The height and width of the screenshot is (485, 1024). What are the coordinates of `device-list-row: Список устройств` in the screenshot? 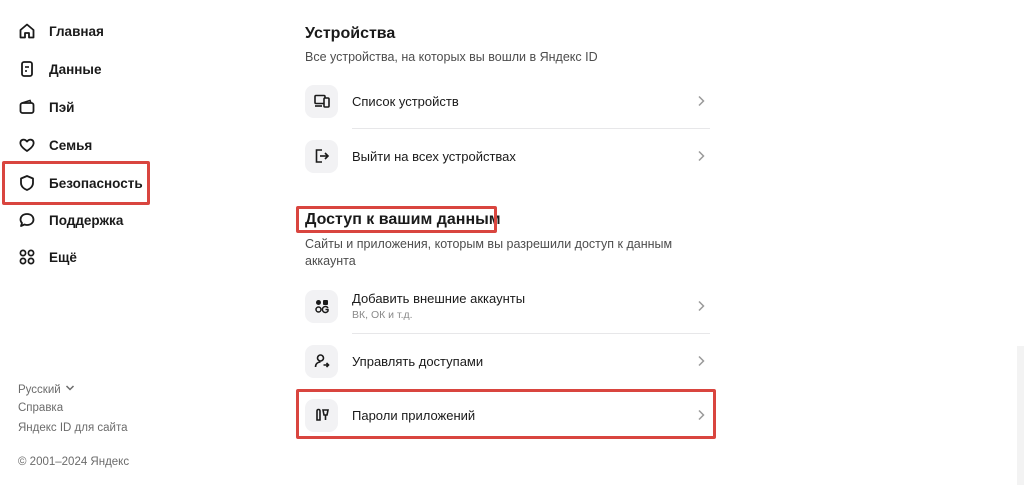 It's located at (507, 101).